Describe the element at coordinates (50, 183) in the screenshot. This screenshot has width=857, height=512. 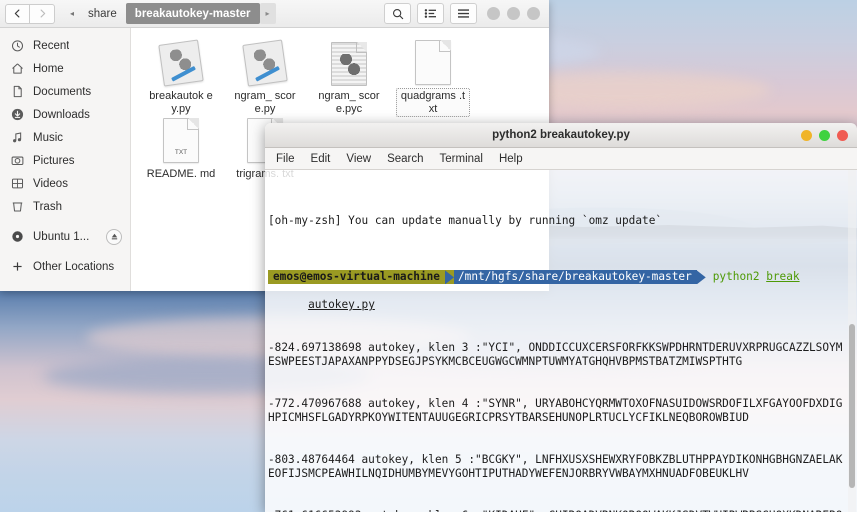
I see `sidebar-label: Videos` at that location.